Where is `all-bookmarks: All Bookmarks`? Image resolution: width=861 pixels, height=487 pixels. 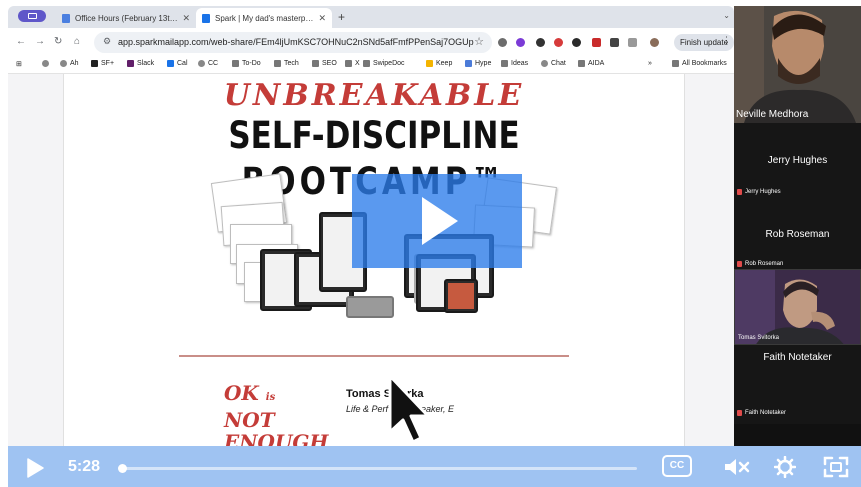 all-bookmarks: All Bookmarks is located at coordinates (699, 63).